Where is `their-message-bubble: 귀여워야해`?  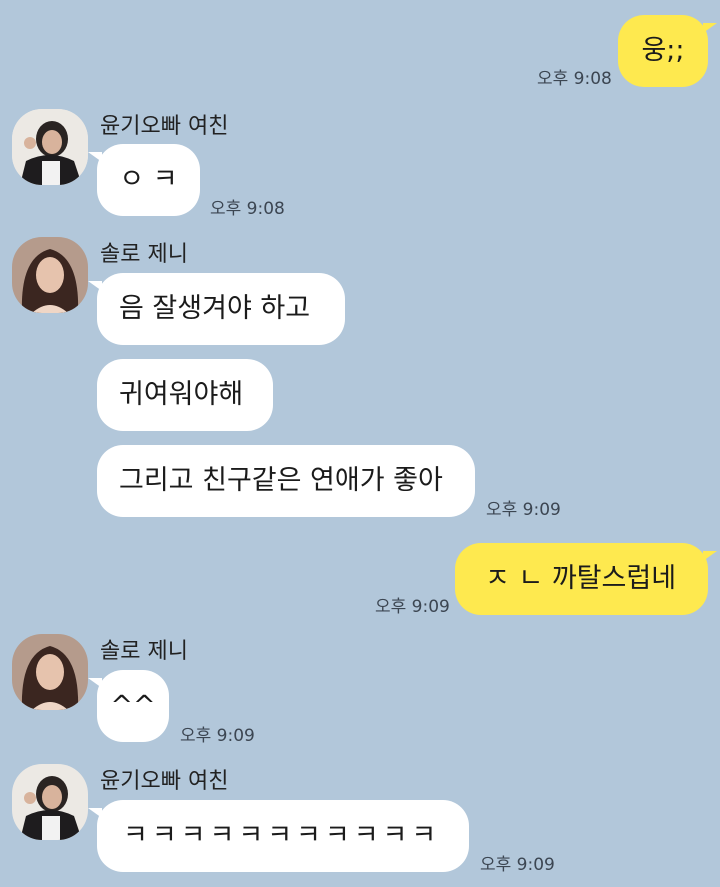
their-message-bubble: 귀여워야해 is located at coordinates (185, 395).